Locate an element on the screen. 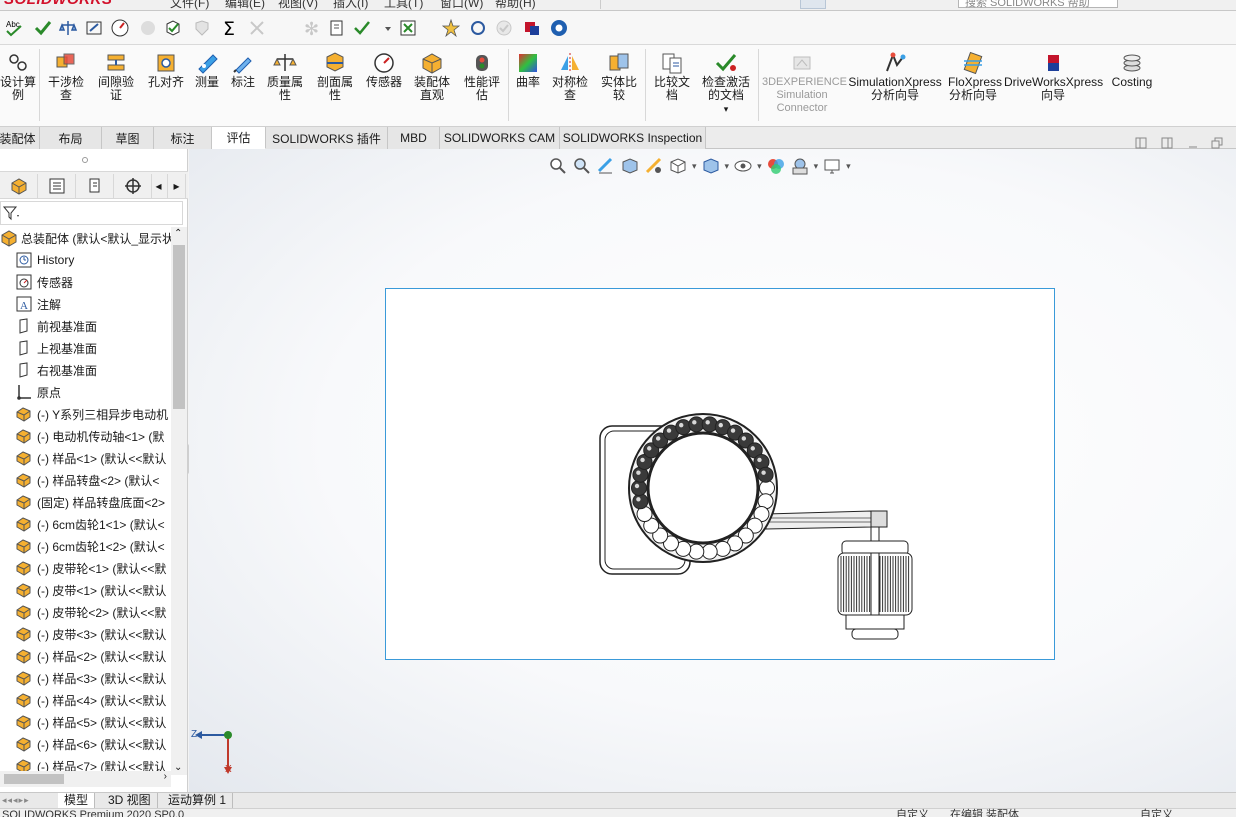 Image resolution: width=1236 pixels, height=817 pixels. tab-mbd: MBD is located at coordinates (414, 138).